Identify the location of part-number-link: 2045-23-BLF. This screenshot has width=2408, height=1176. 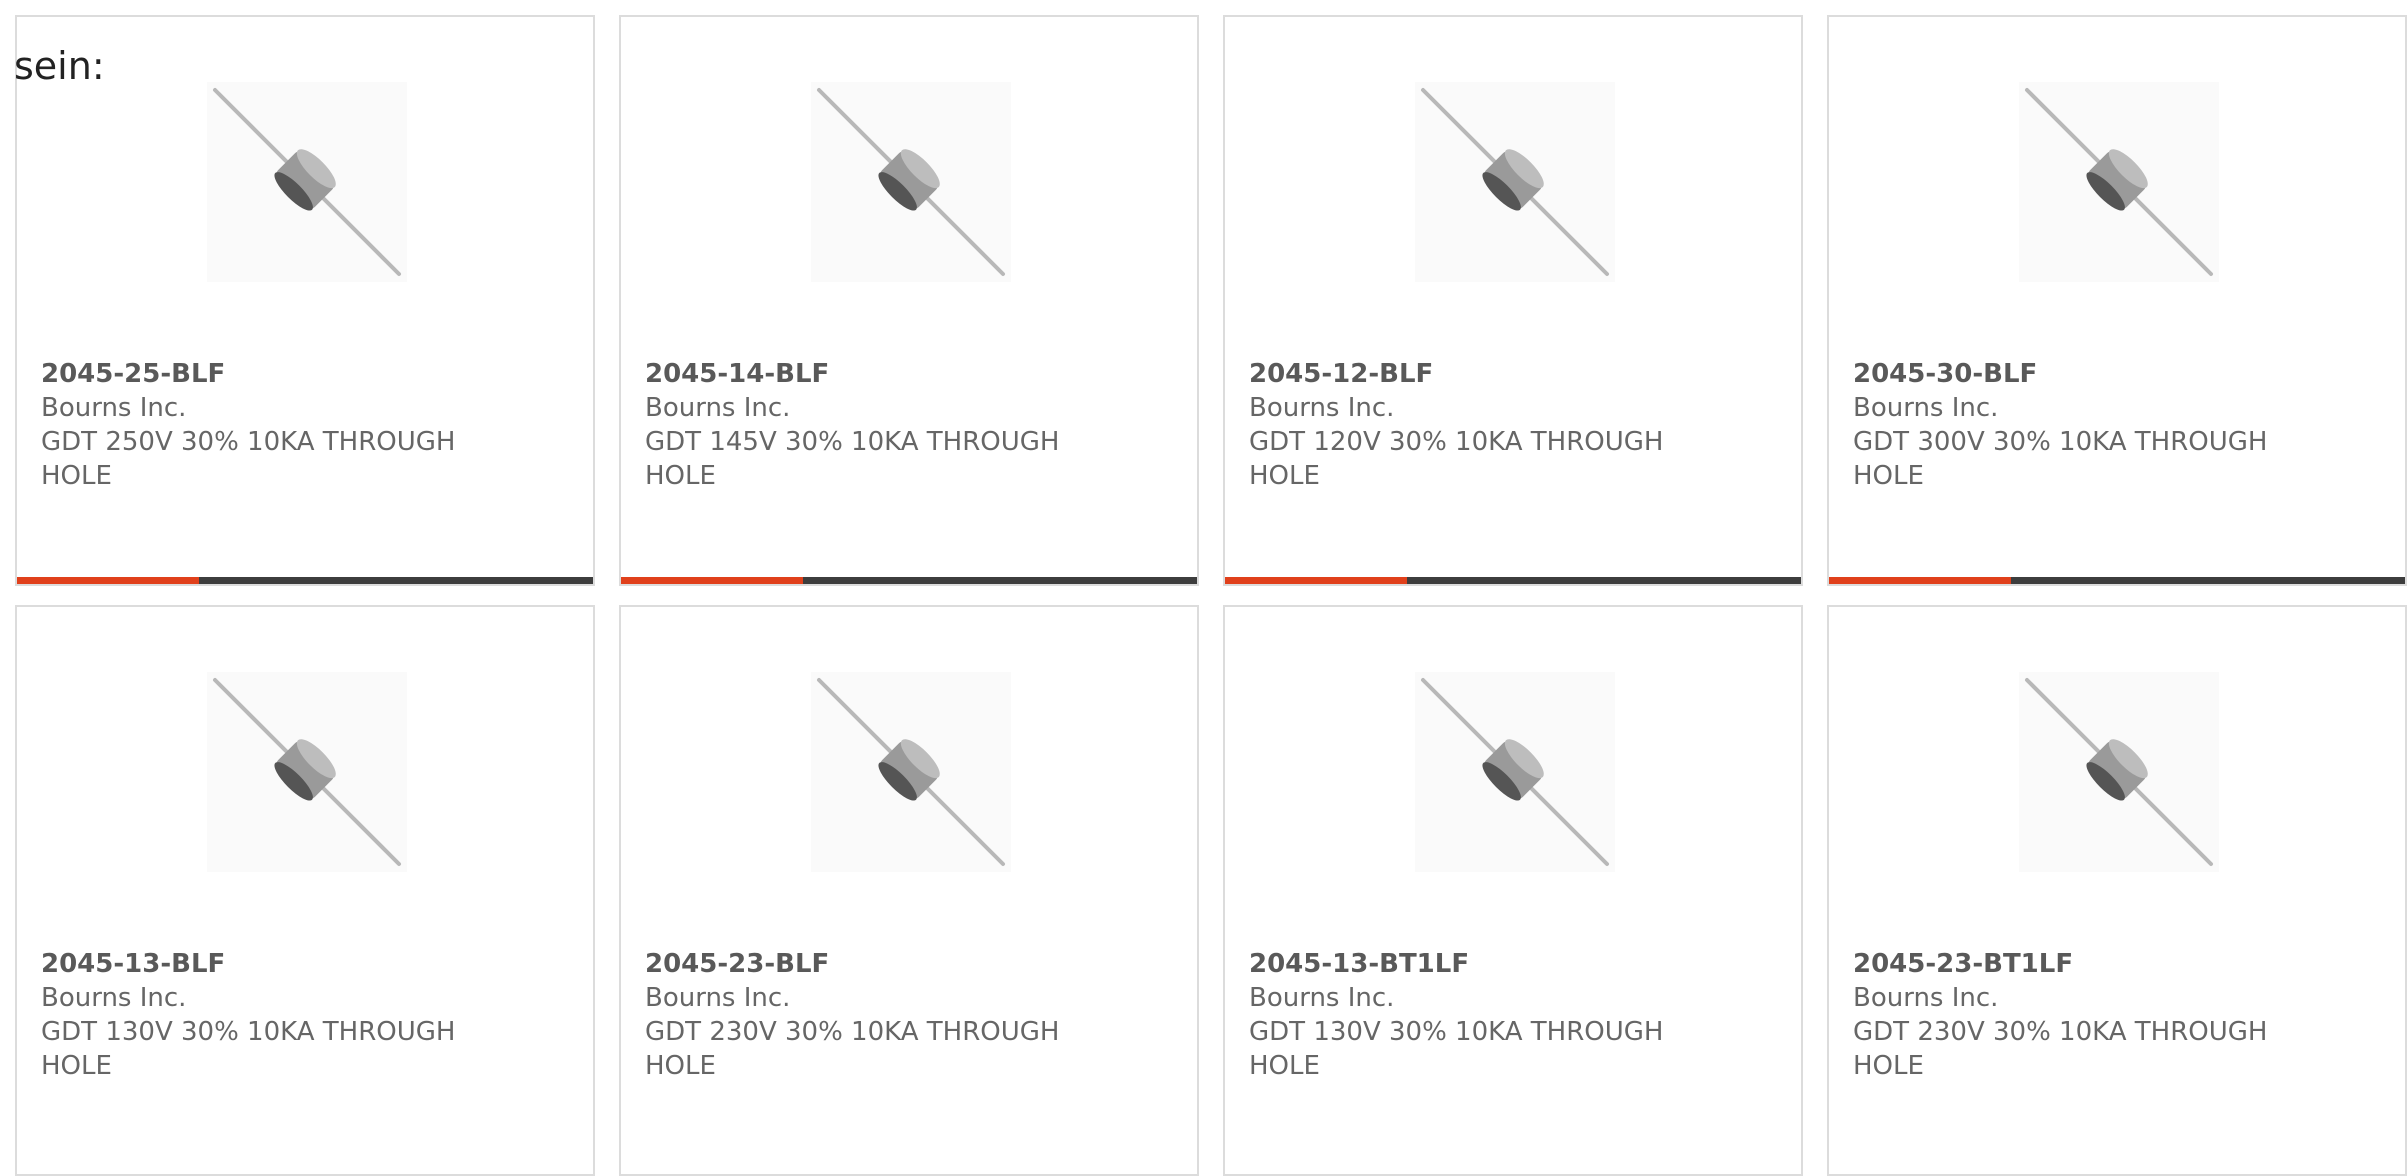
(909, 964).